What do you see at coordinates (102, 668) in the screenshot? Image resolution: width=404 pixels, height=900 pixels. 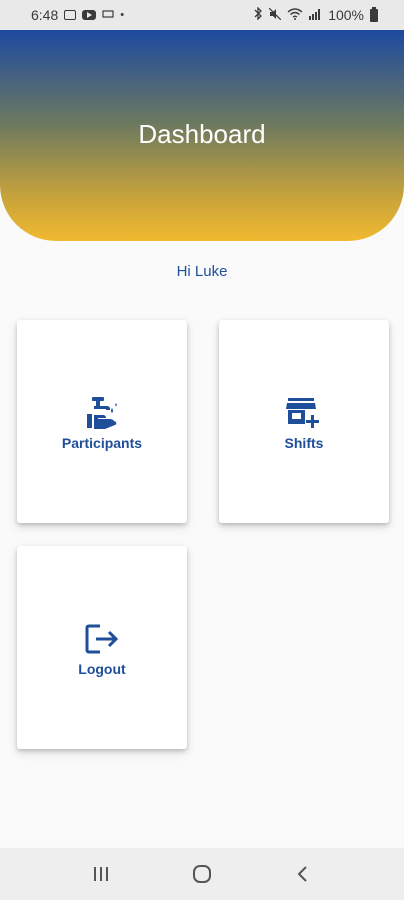 I see `logout-label: Logout` at bounding box center [102, 668].